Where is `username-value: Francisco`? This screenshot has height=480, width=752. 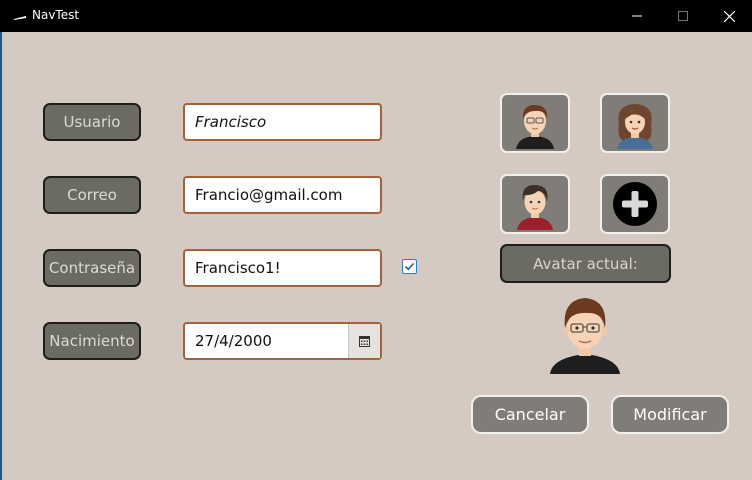 username-value: Francisco is located at coordinates (231, 122).